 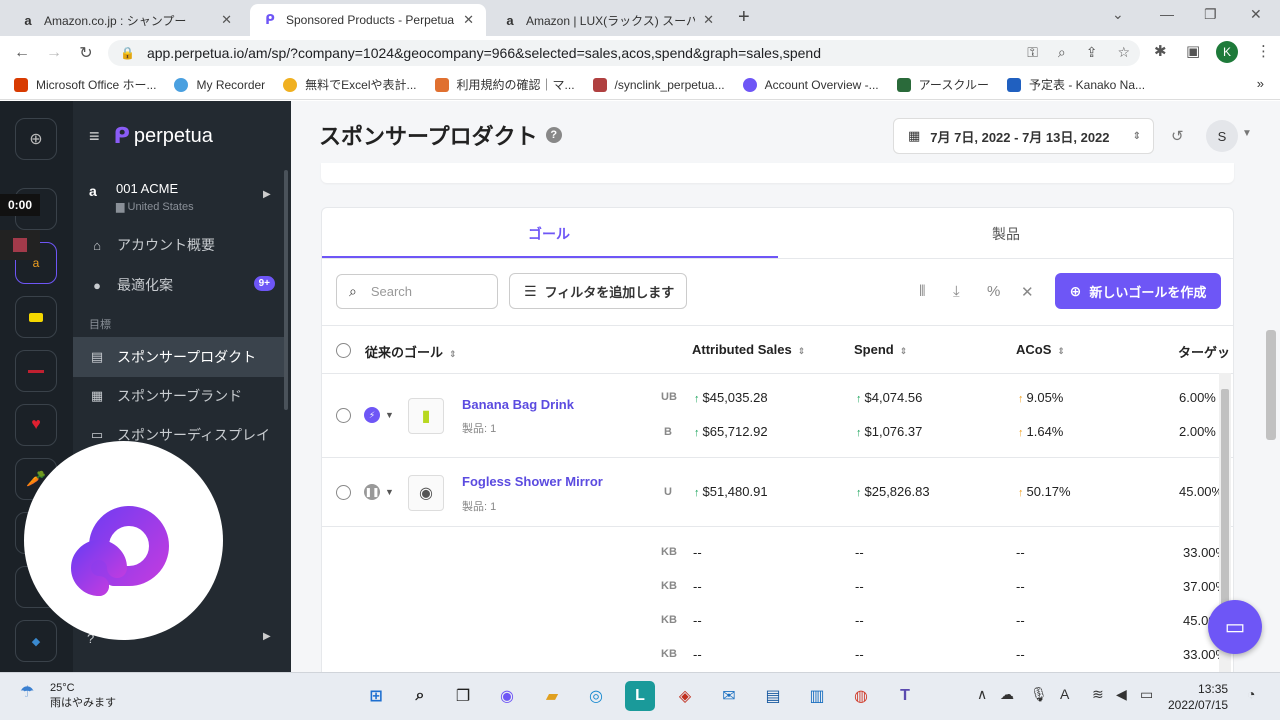 What do you see at coordinates (86, 53) in the screenshot?
I see `reload-icon: ↻` at bounding box center [86, 53].